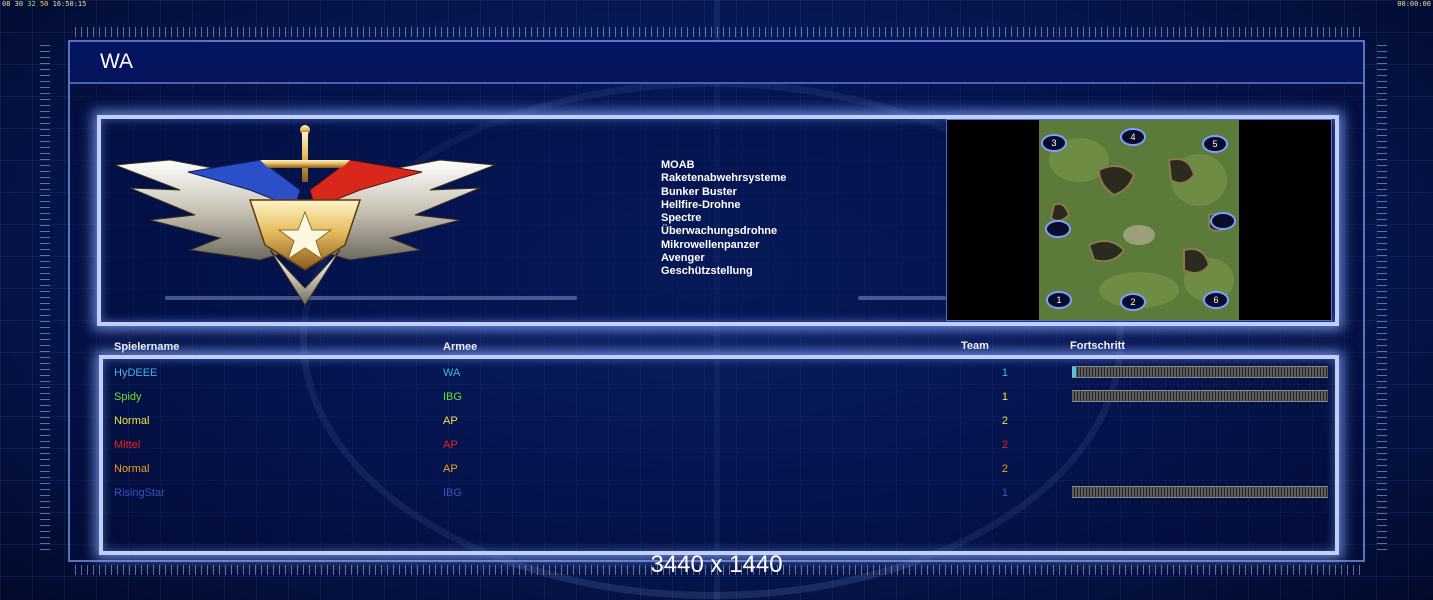 Image resolution: width=1433 pixels, height=600 pixels. Describe the element at coordinates (701, 204) in the screenshot. I see `power-item: Hellfire-Drohne` at that location.